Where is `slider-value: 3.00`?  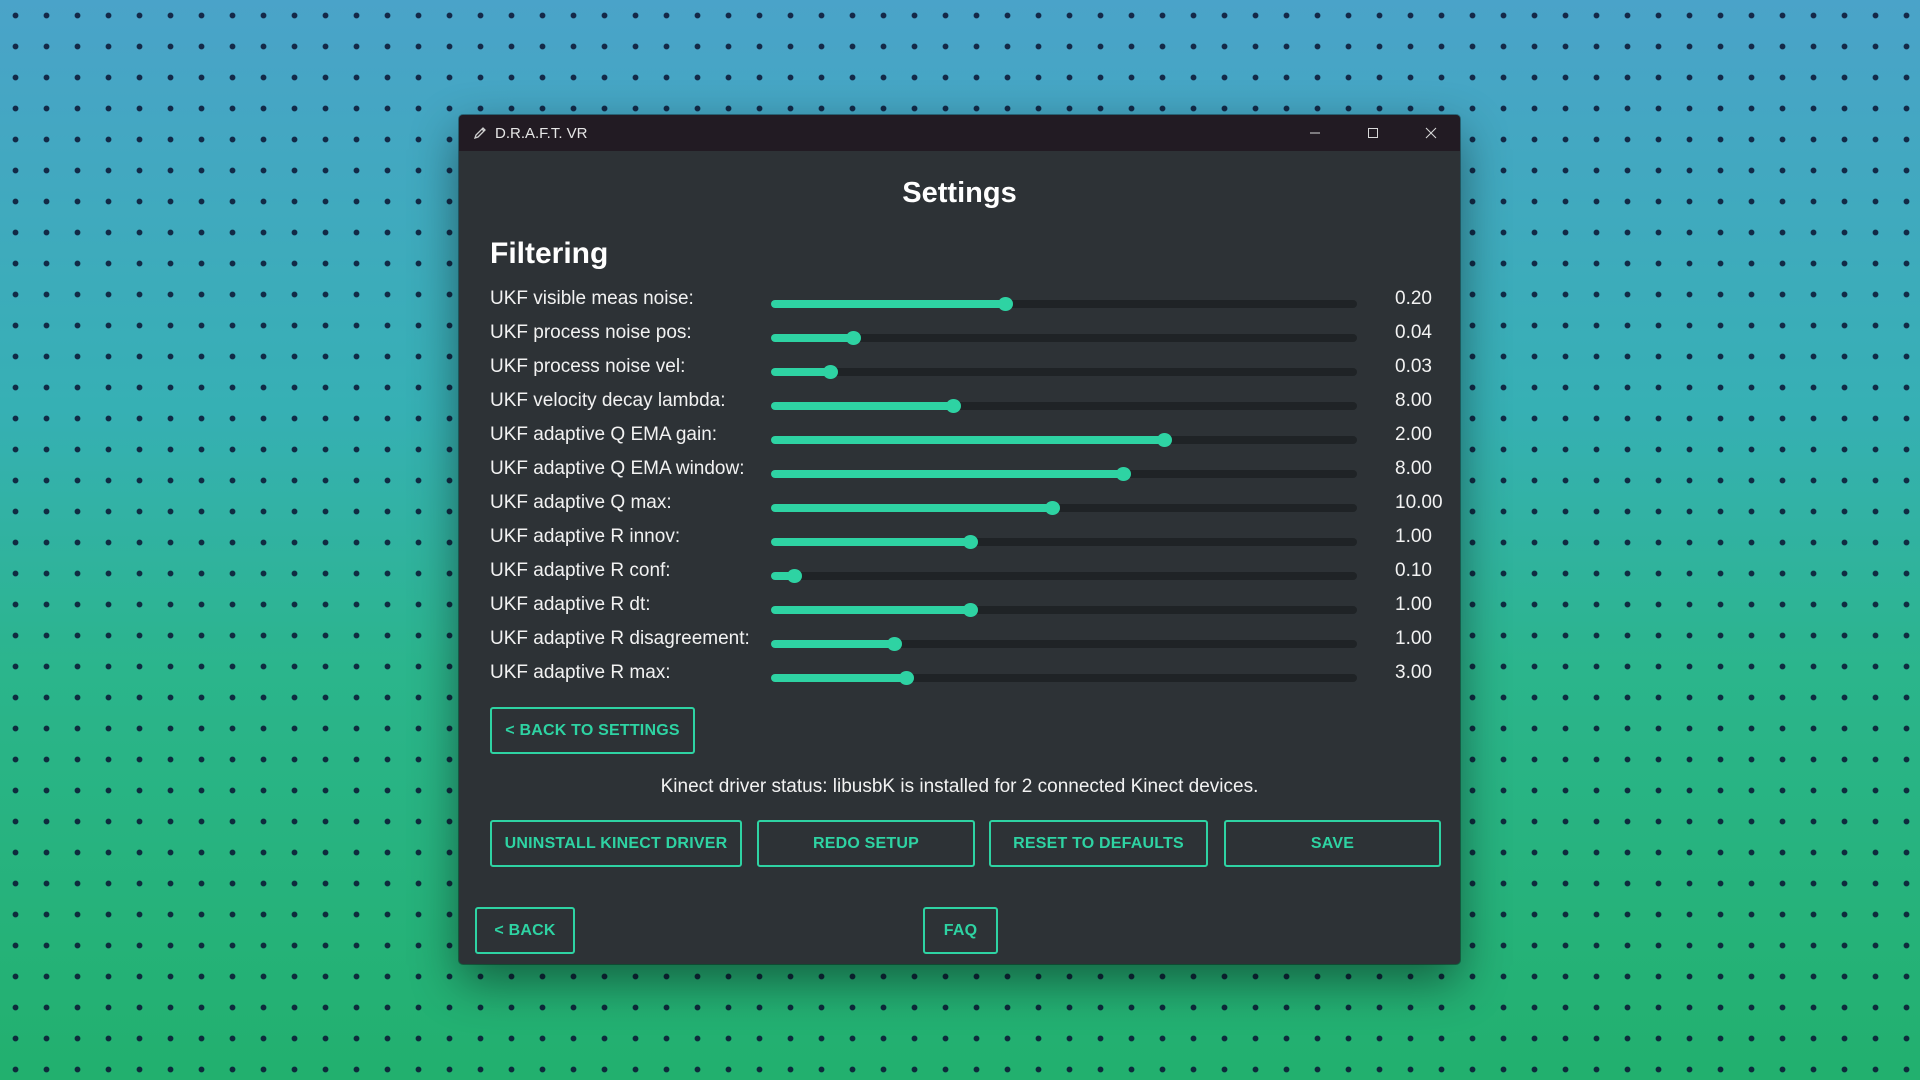 slider-value: 3.00 is located at coordinates (1413, 672).